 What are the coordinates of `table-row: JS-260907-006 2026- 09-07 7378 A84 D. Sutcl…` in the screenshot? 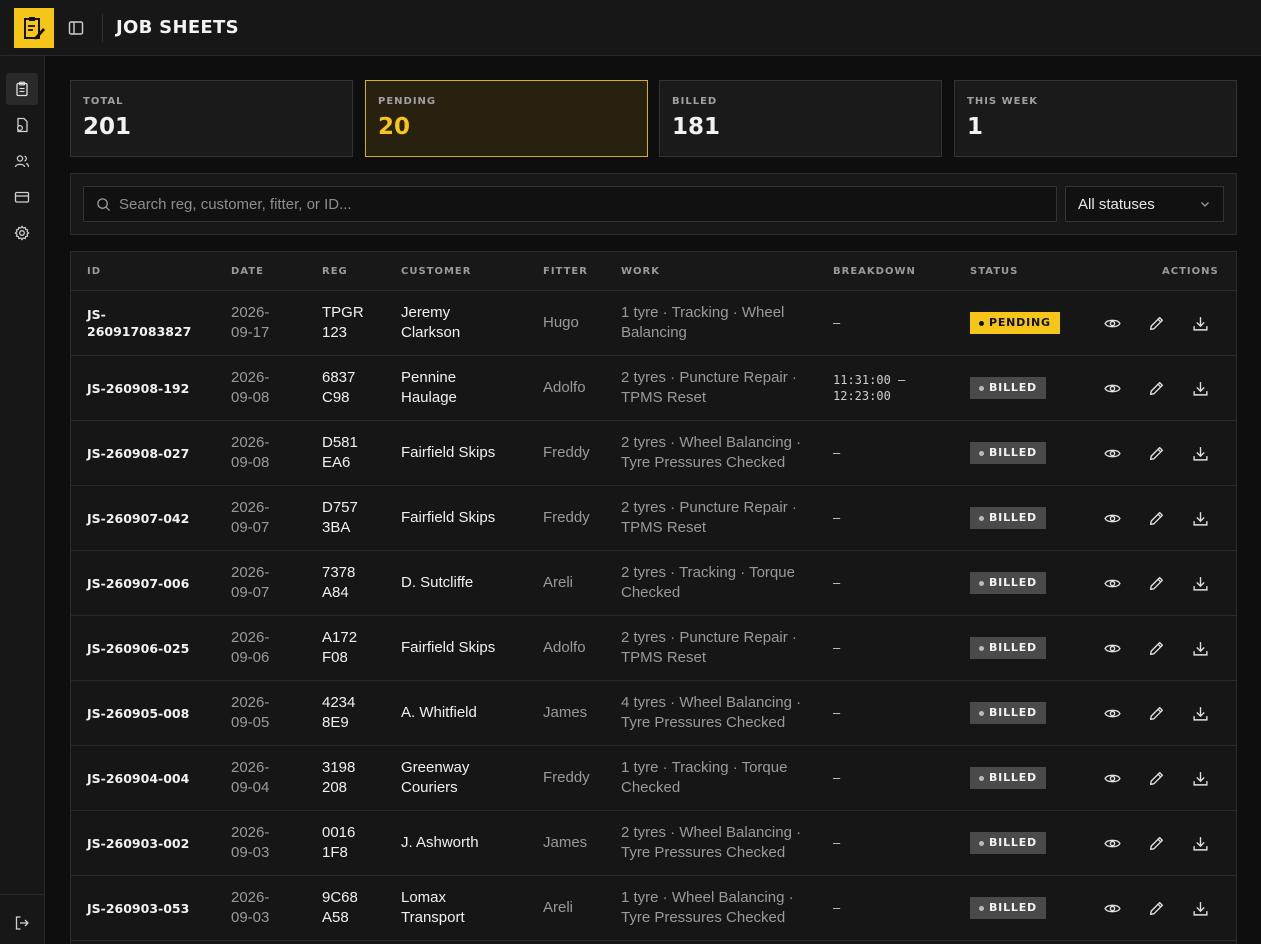 It's located at (653, 583).